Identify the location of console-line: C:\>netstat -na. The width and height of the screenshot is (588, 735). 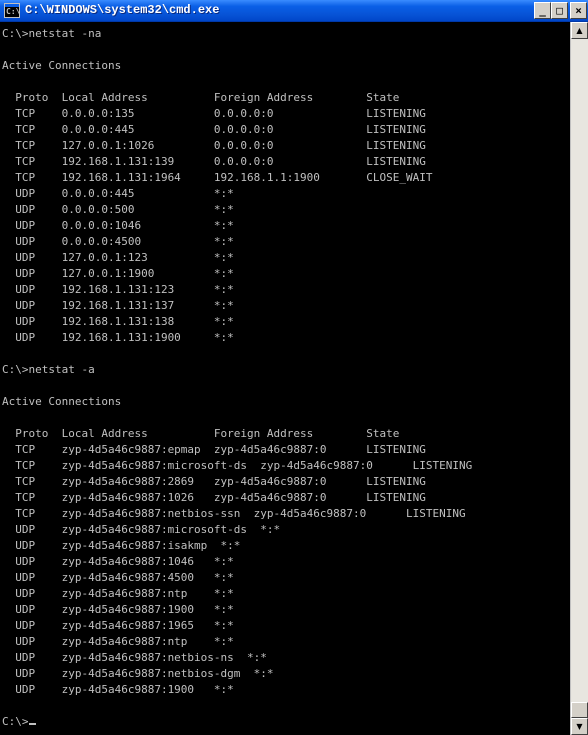
(52, 33).